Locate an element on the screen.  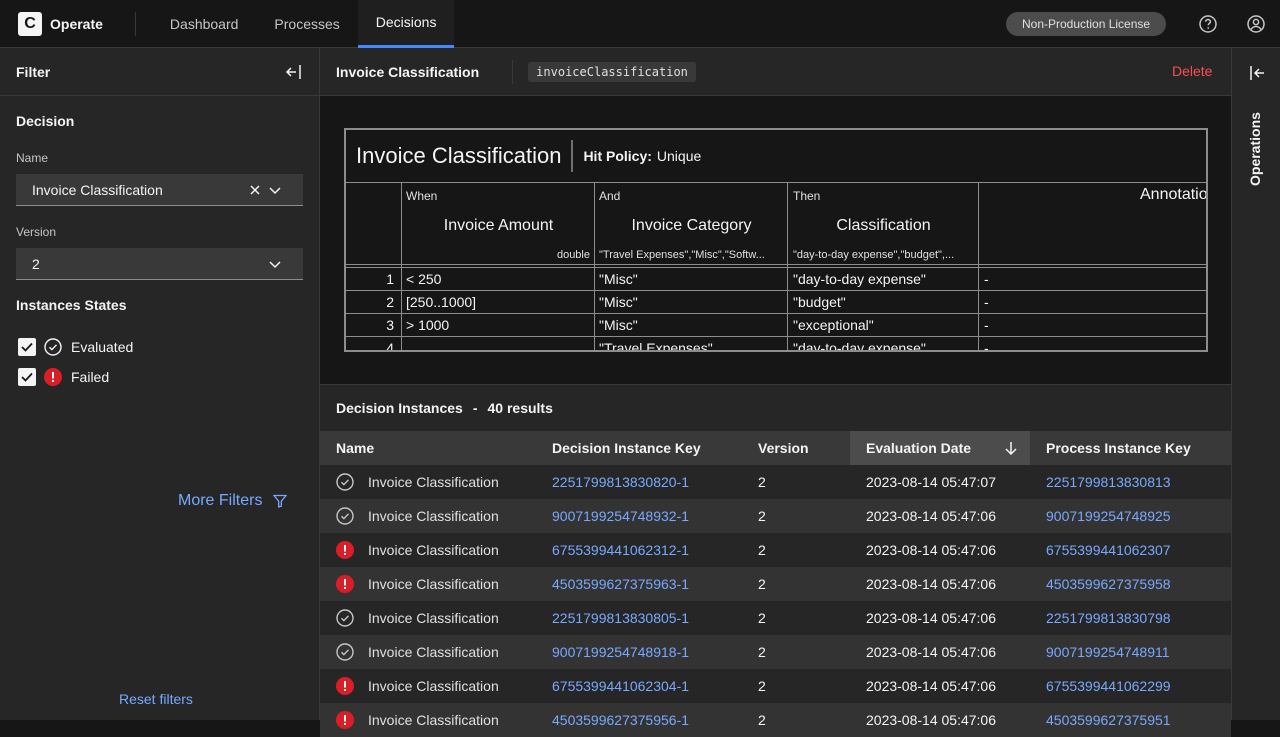
more-filters-button: More Filters is located at coordinates (233, 501).